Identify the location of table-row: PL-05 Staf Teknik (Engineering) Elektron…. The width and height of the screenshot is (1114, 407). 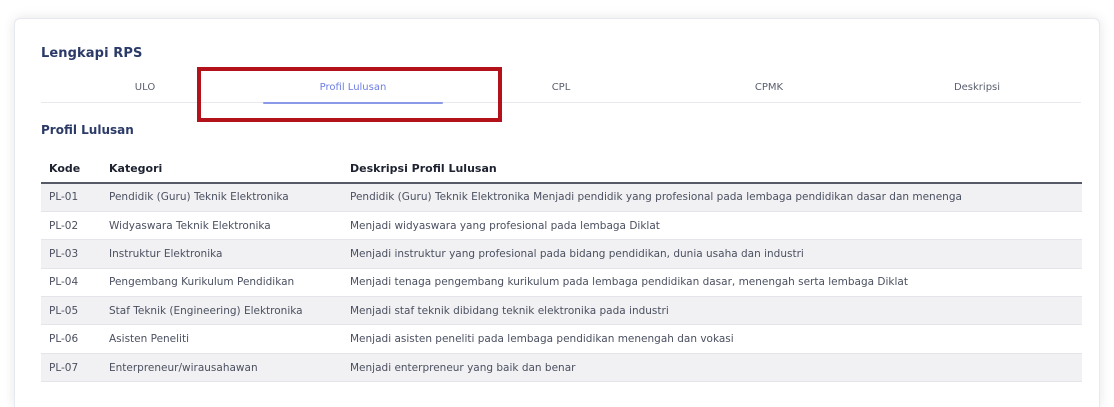
(561, 311).